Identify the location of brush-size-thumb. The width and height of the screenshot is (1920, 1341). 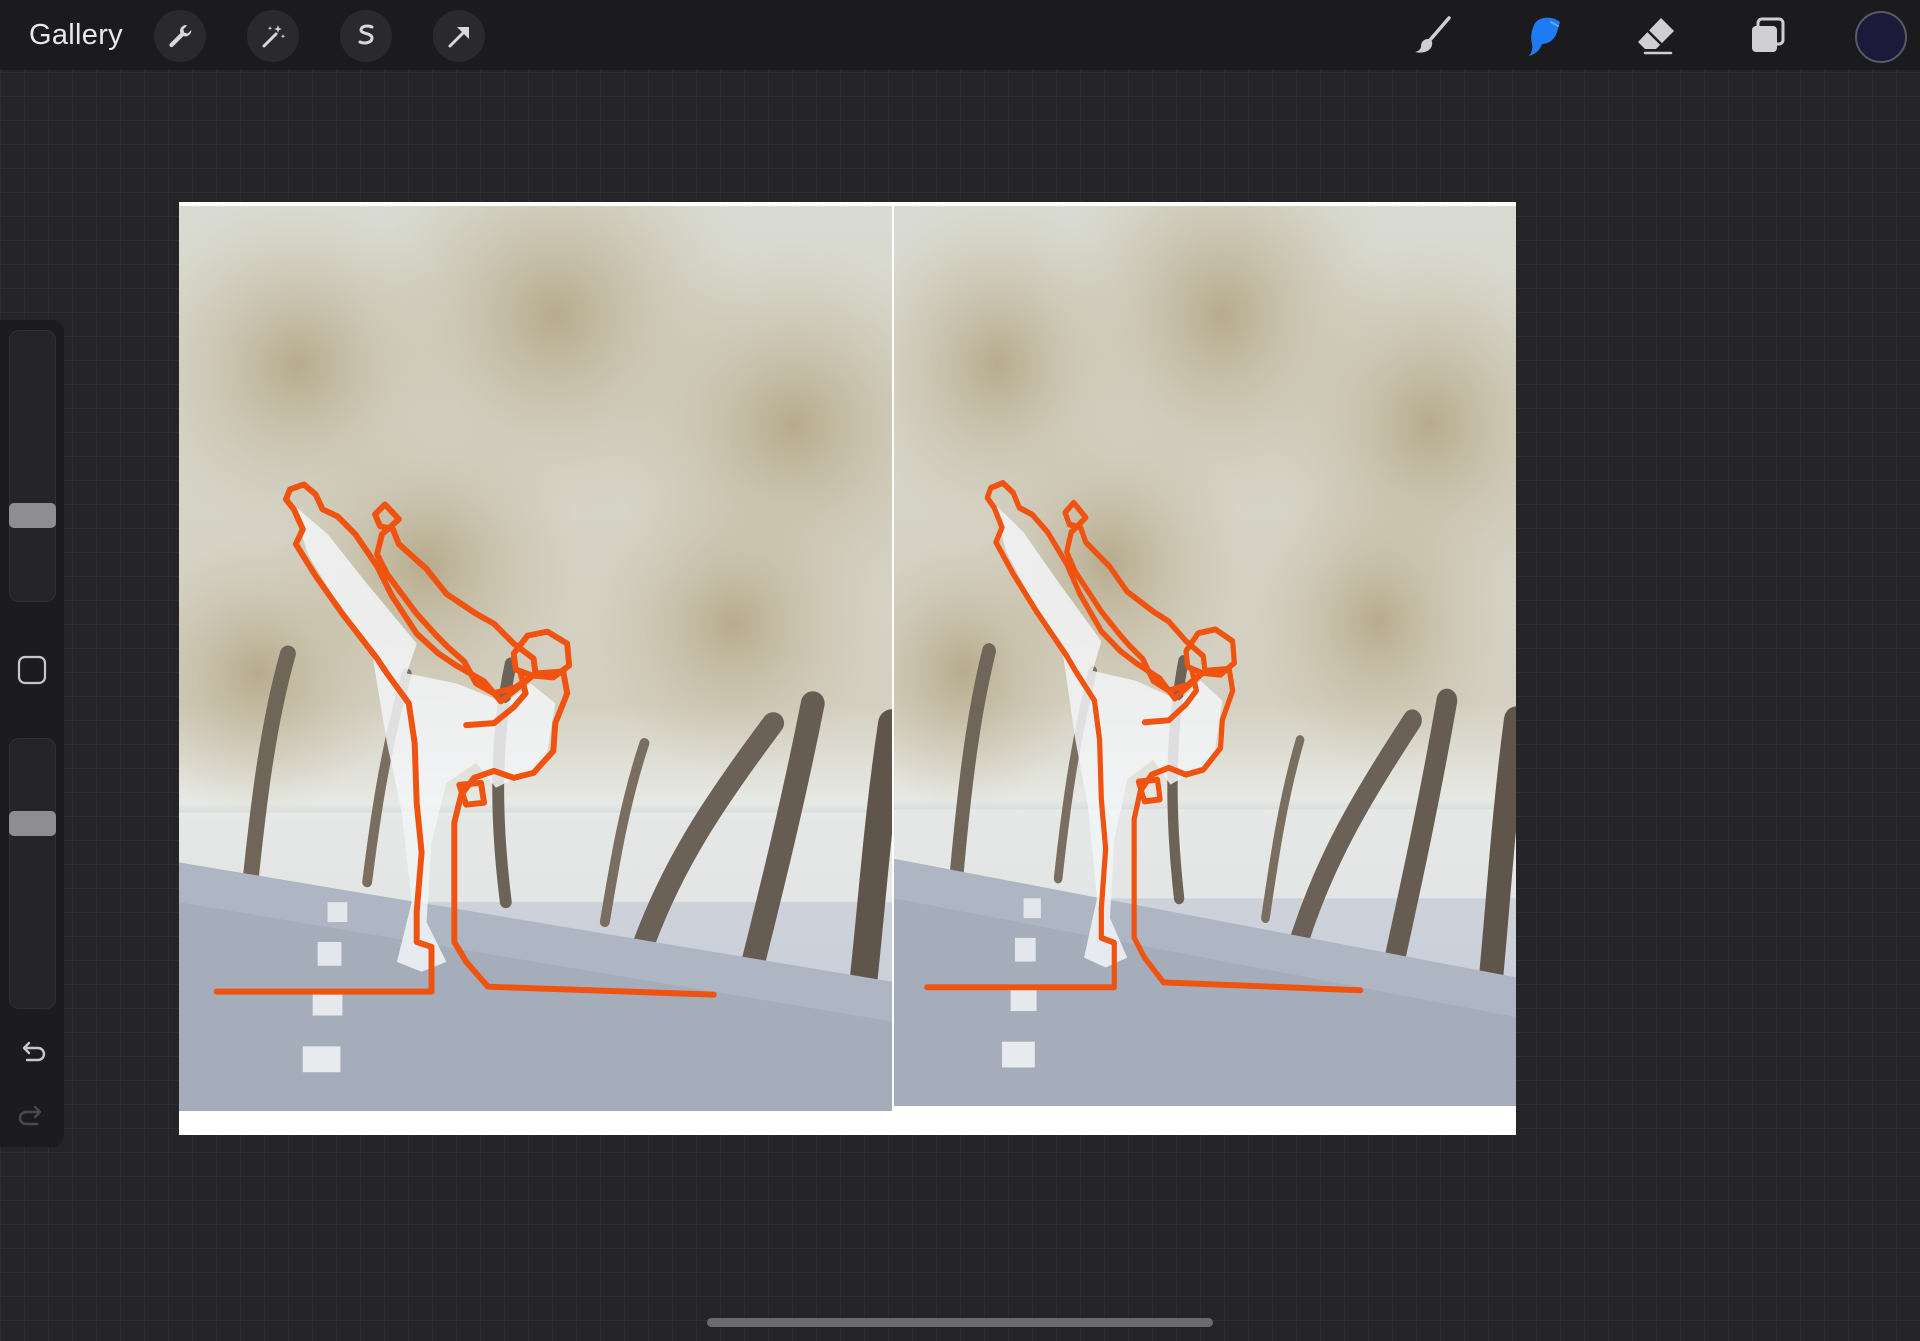
(32, 515).